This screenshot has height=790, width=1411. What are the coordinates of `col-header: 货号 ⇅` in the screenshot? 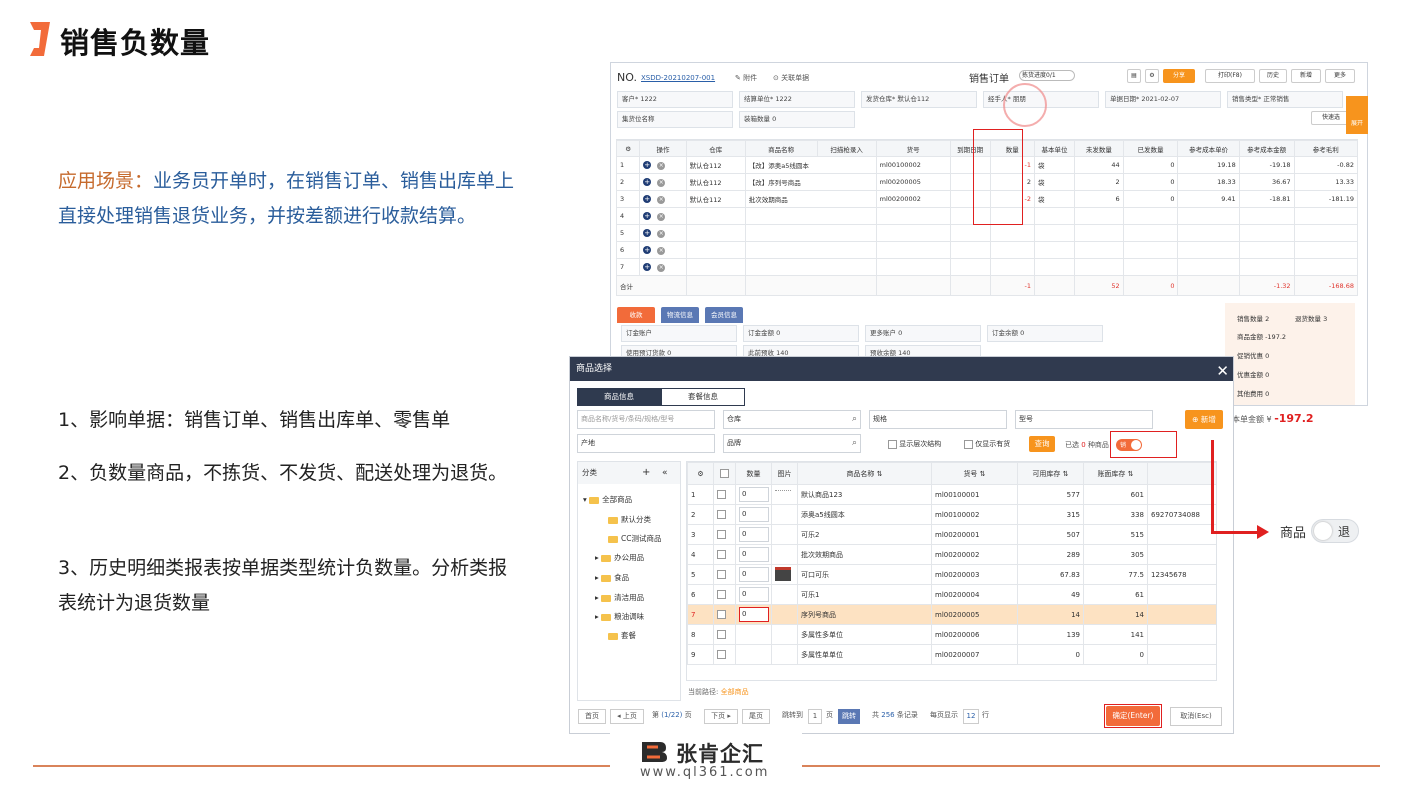 It's located at (974, 473).